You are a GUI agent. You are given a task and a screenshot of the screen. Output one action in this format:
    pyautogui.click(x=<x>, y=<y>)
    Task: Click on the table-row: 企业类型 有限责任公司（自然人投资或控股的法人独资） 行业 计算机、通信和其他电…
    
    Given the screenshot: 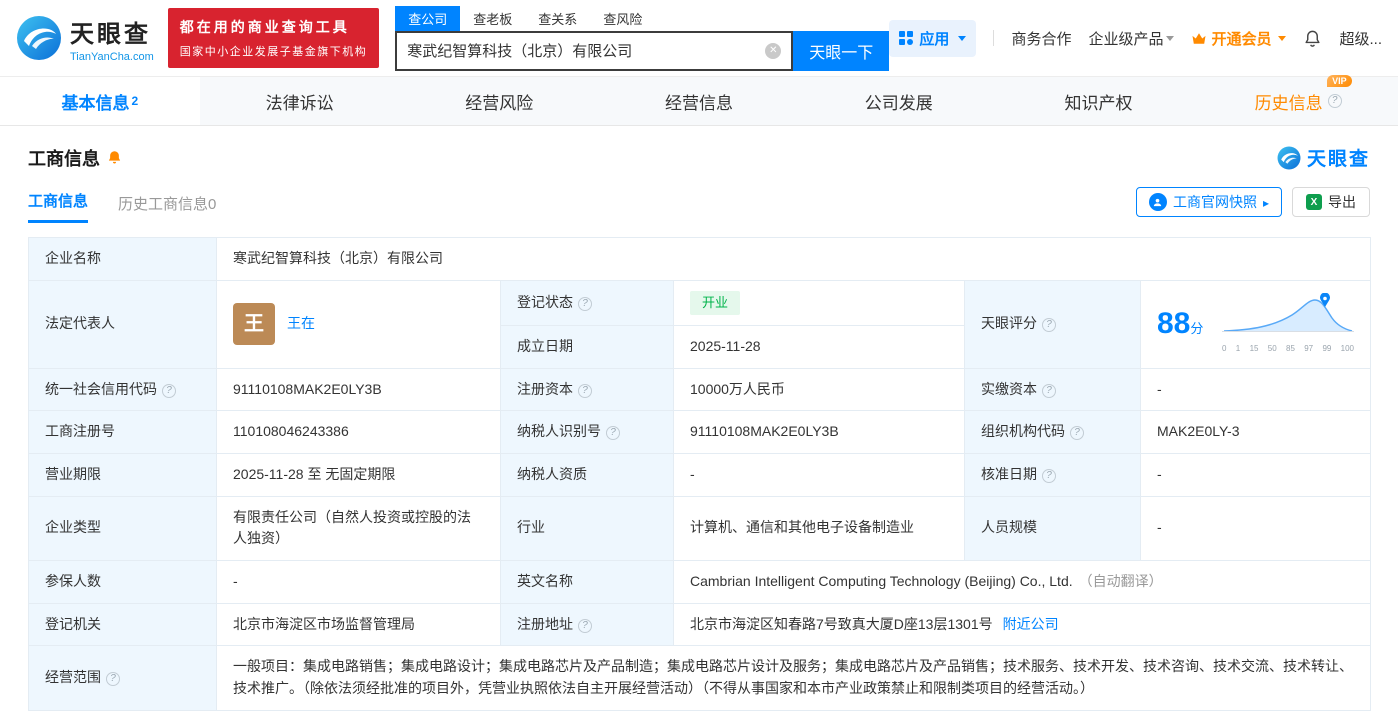 What is the action you would take?
    pyautogui.click(x=700, y=528)
    